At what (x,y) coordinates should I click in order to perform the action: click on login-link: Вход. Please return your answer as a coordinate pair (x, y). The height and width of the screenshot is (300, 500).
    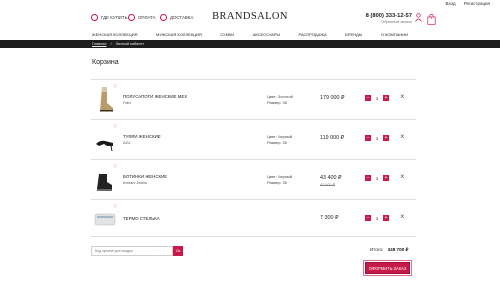
    Looking at the image, I should click on (451, 3).